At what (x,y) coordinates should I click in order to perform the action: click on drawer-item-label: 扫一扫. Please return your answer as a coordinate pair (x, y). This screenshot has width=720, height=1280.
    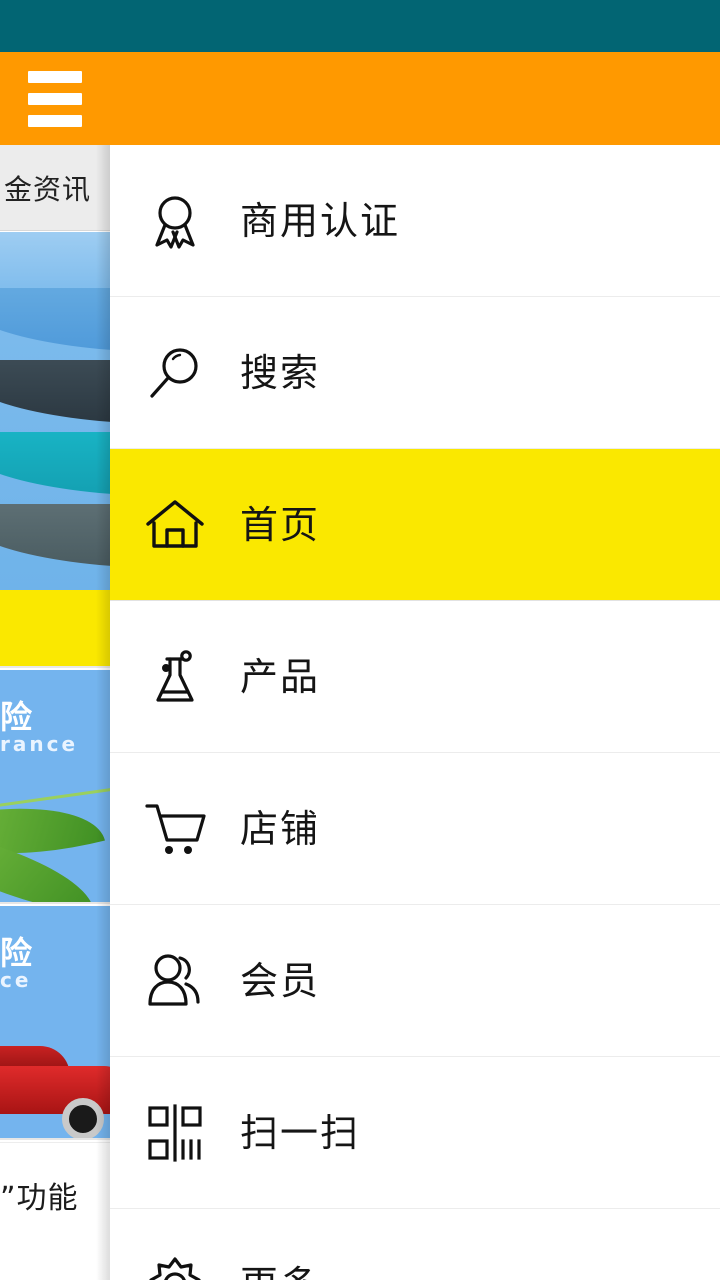
    Looking at the image, I should click on (300, 1132).